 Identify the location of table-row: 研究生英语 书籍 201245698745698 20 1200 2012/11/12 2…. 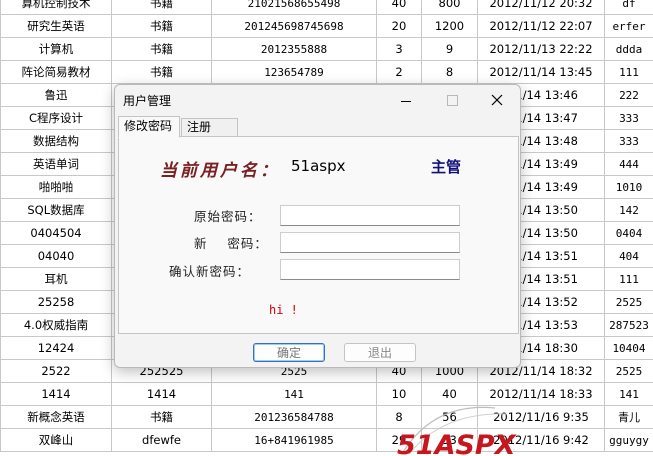
(326, 26).